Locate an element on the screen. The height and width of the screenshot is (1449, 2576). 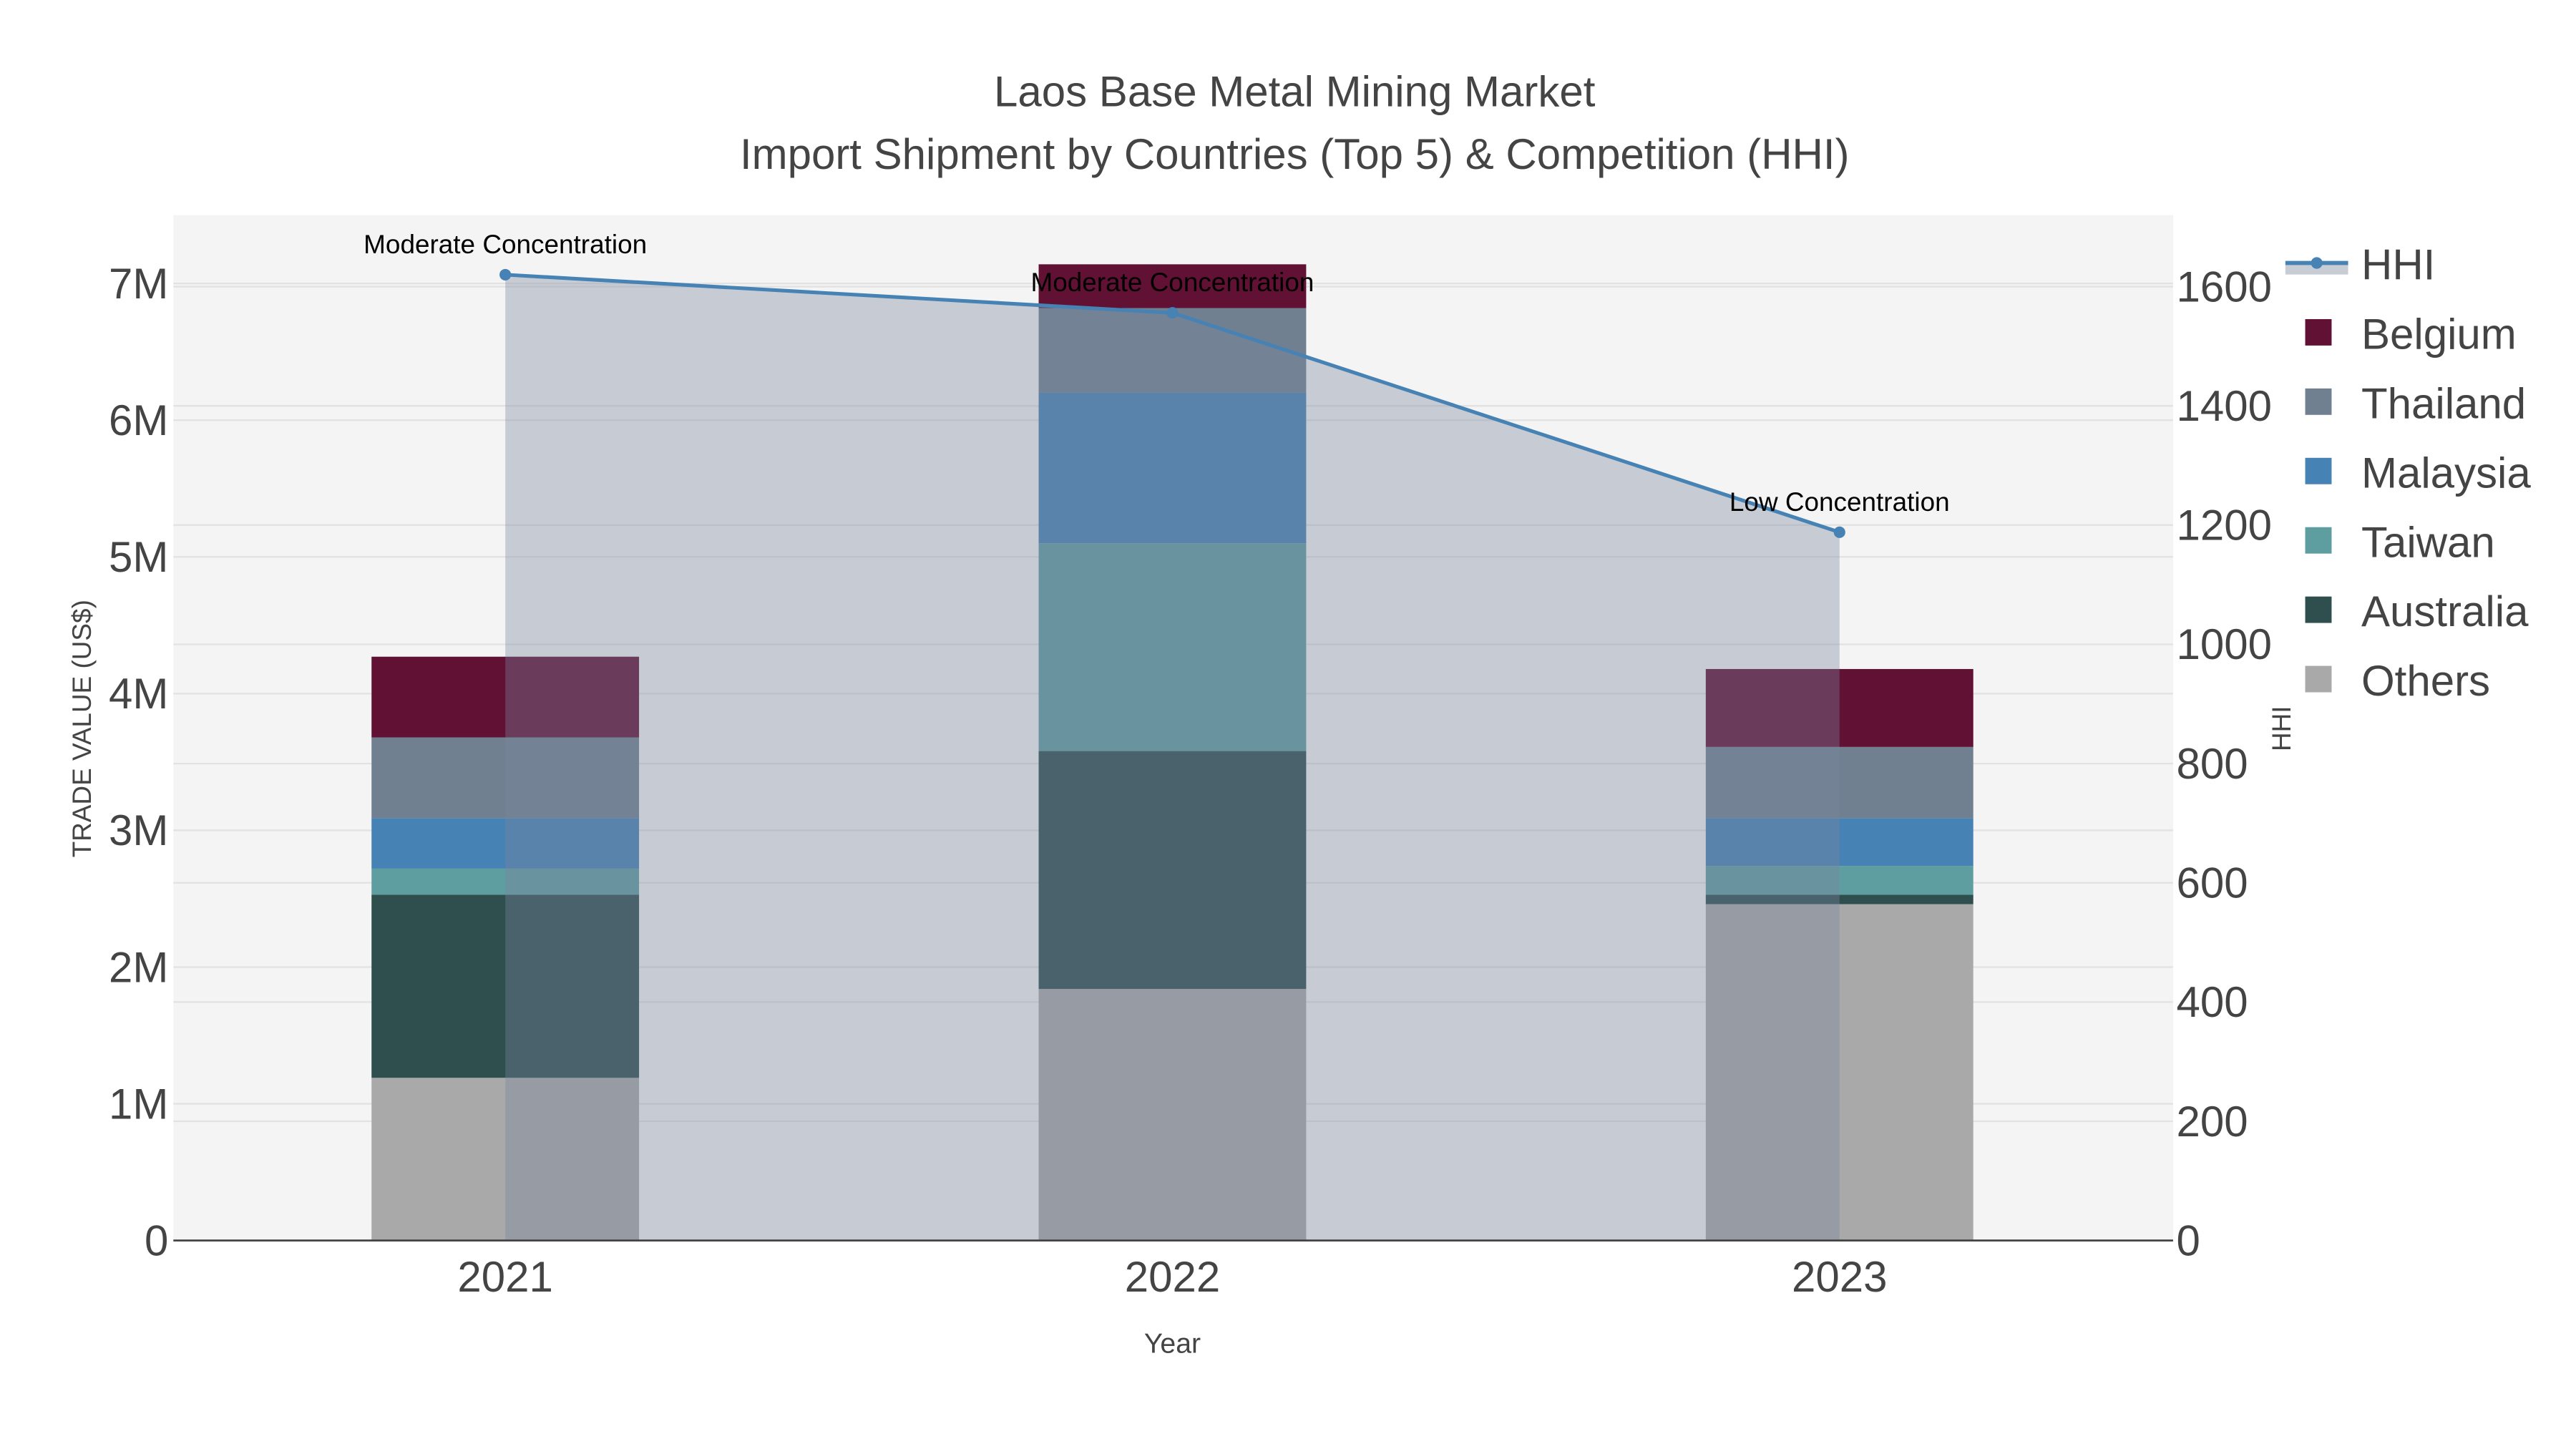
legend-label-hhi: HHI is located at coordinates (2398, 265).